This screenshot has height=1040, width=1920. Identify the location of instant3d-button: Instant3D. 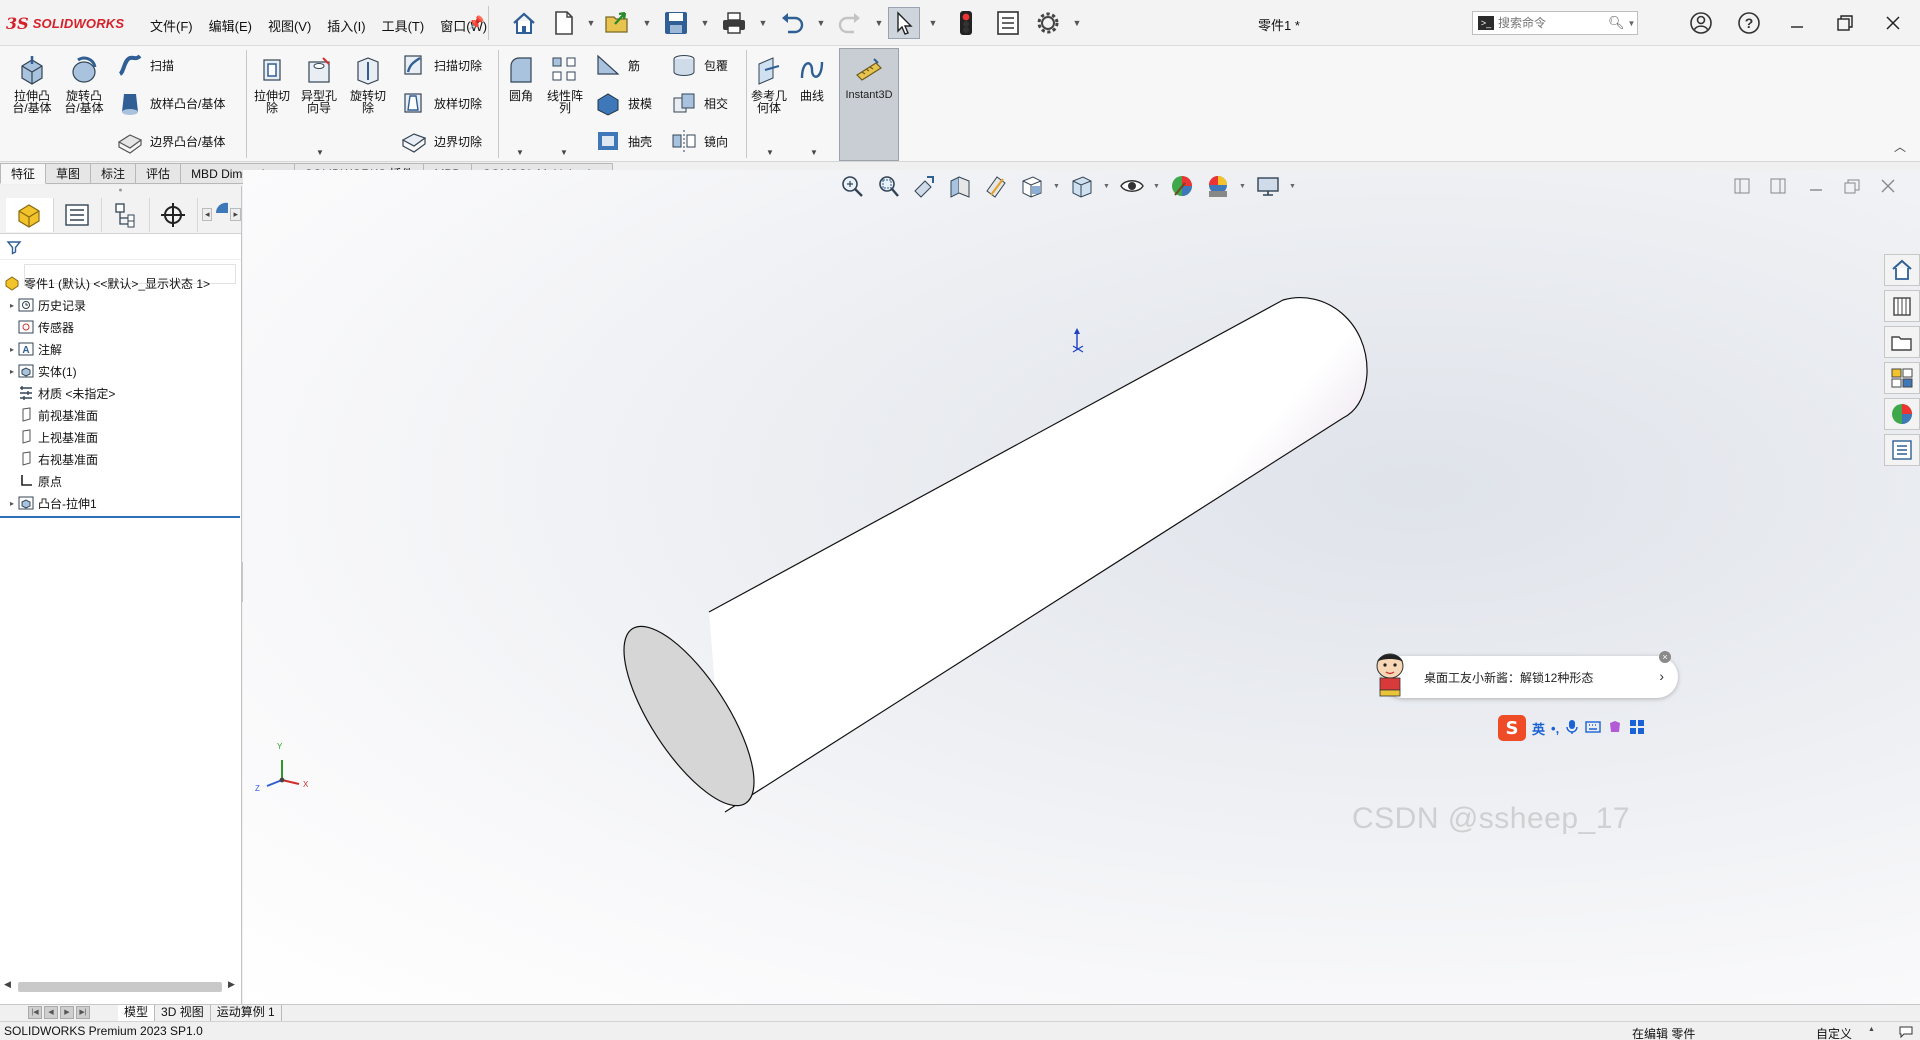
(869, 104).